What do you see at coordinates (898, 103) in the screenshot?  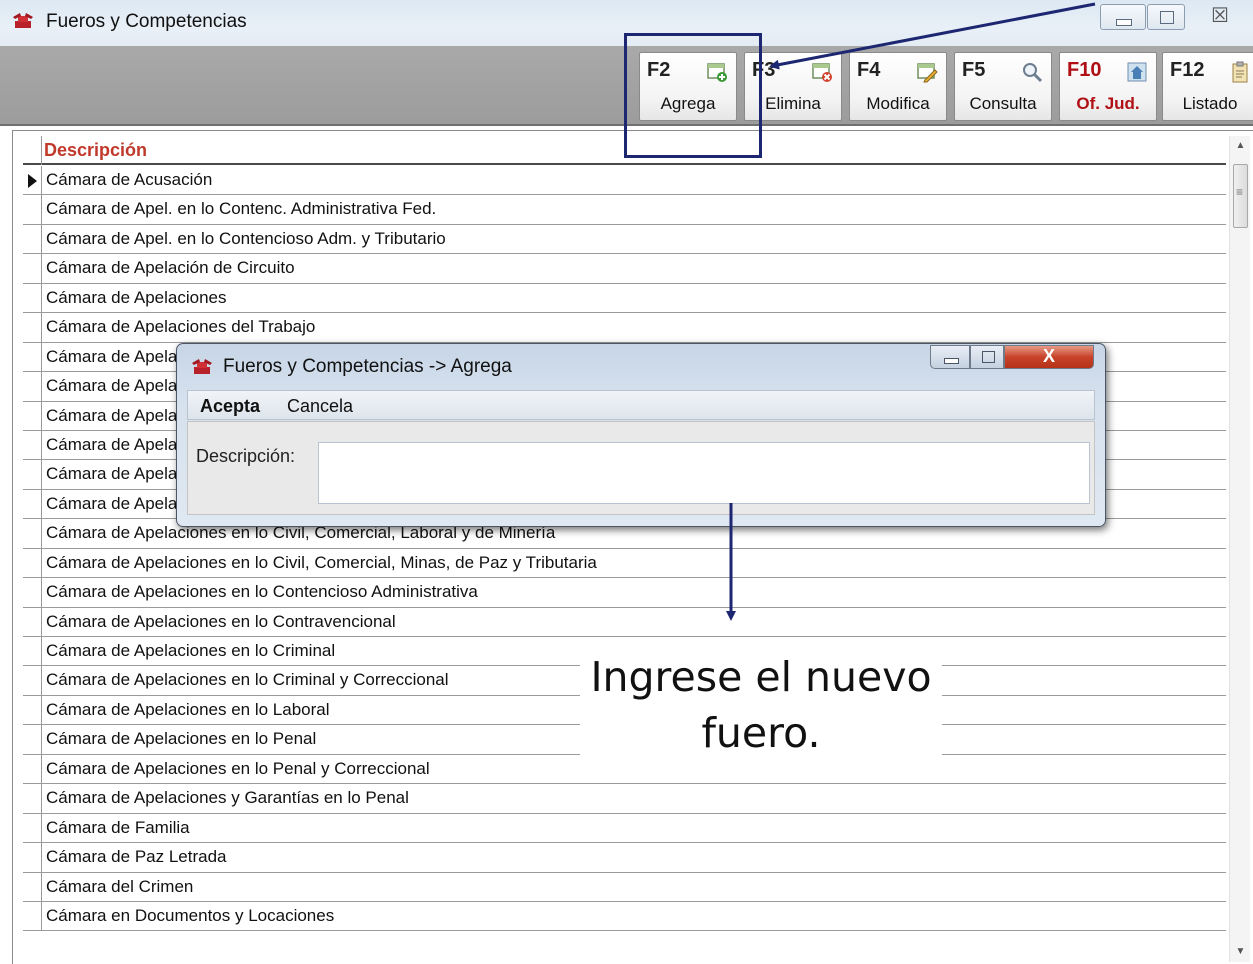 I see `edit-label: Modifica` at bounding box center [898, 103].